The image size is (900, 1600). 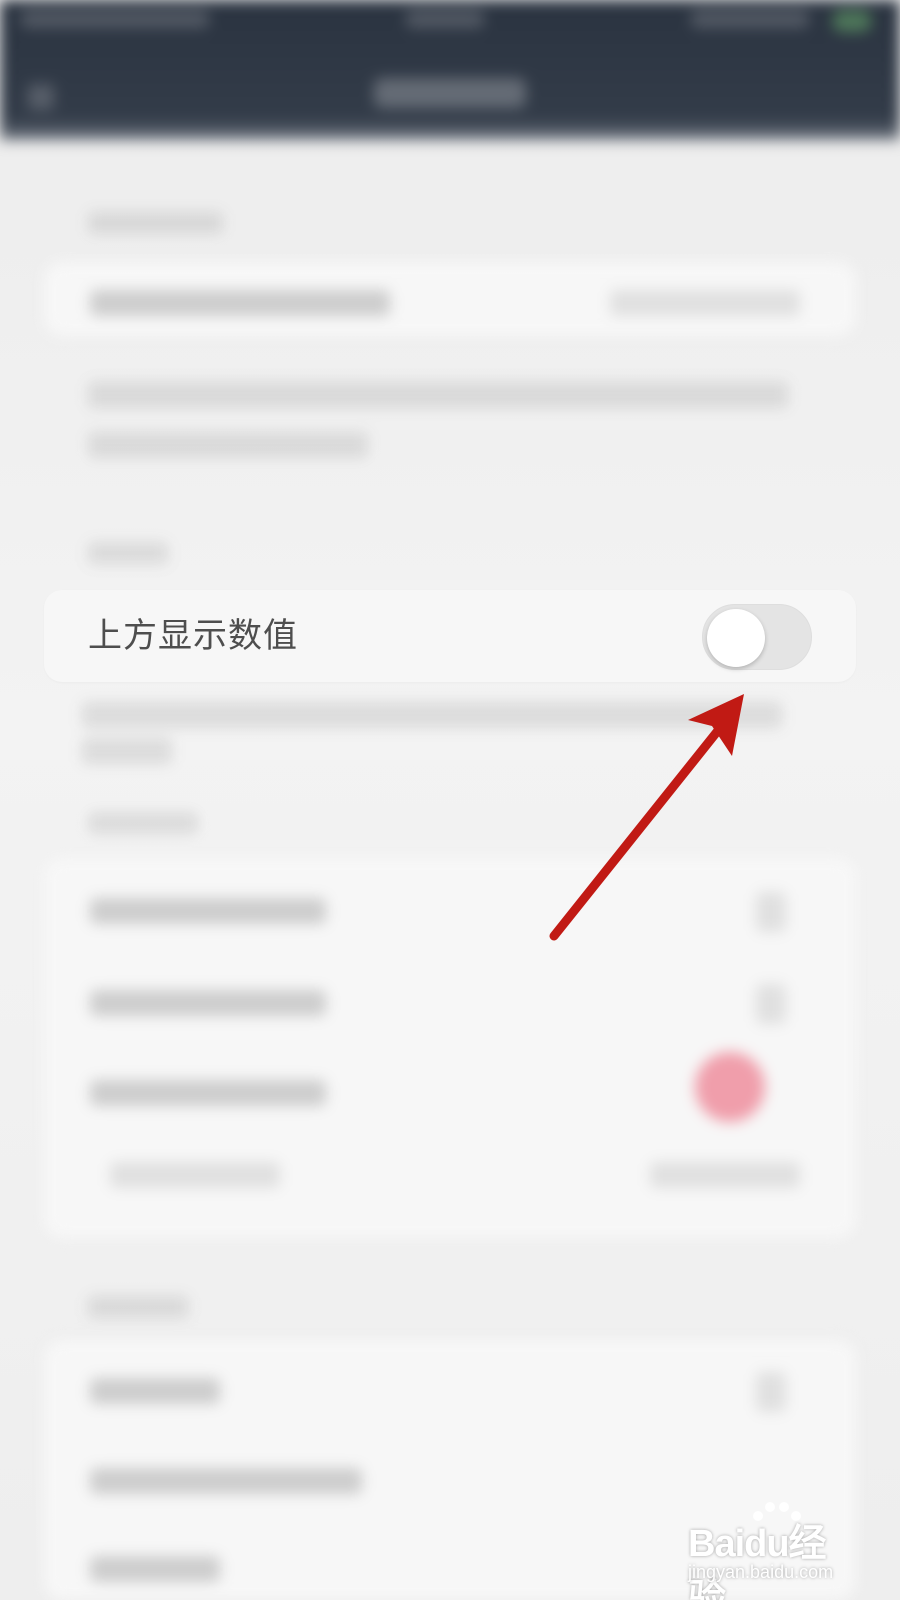 I want to click on arrow-shaft, so click(x=641, y=827).